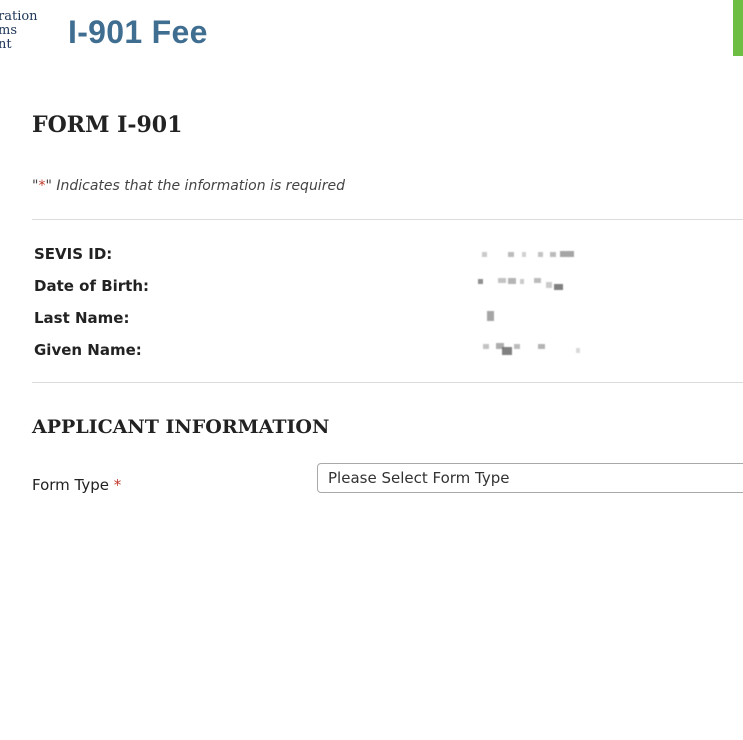  I want to click on divider-bottom, so click(387, 382).